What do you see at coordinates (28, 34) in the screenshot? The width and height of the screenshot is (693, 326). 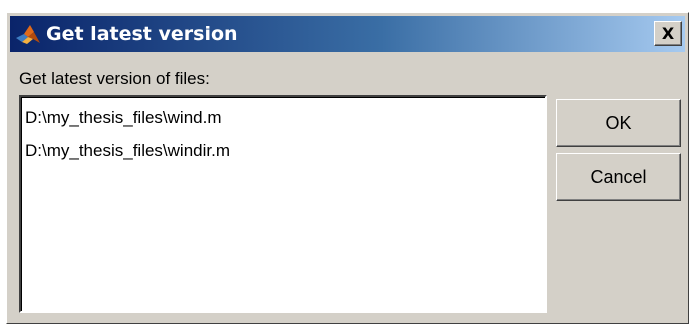 I see `matlab-logo-icon` at bounding box center [28, 34].